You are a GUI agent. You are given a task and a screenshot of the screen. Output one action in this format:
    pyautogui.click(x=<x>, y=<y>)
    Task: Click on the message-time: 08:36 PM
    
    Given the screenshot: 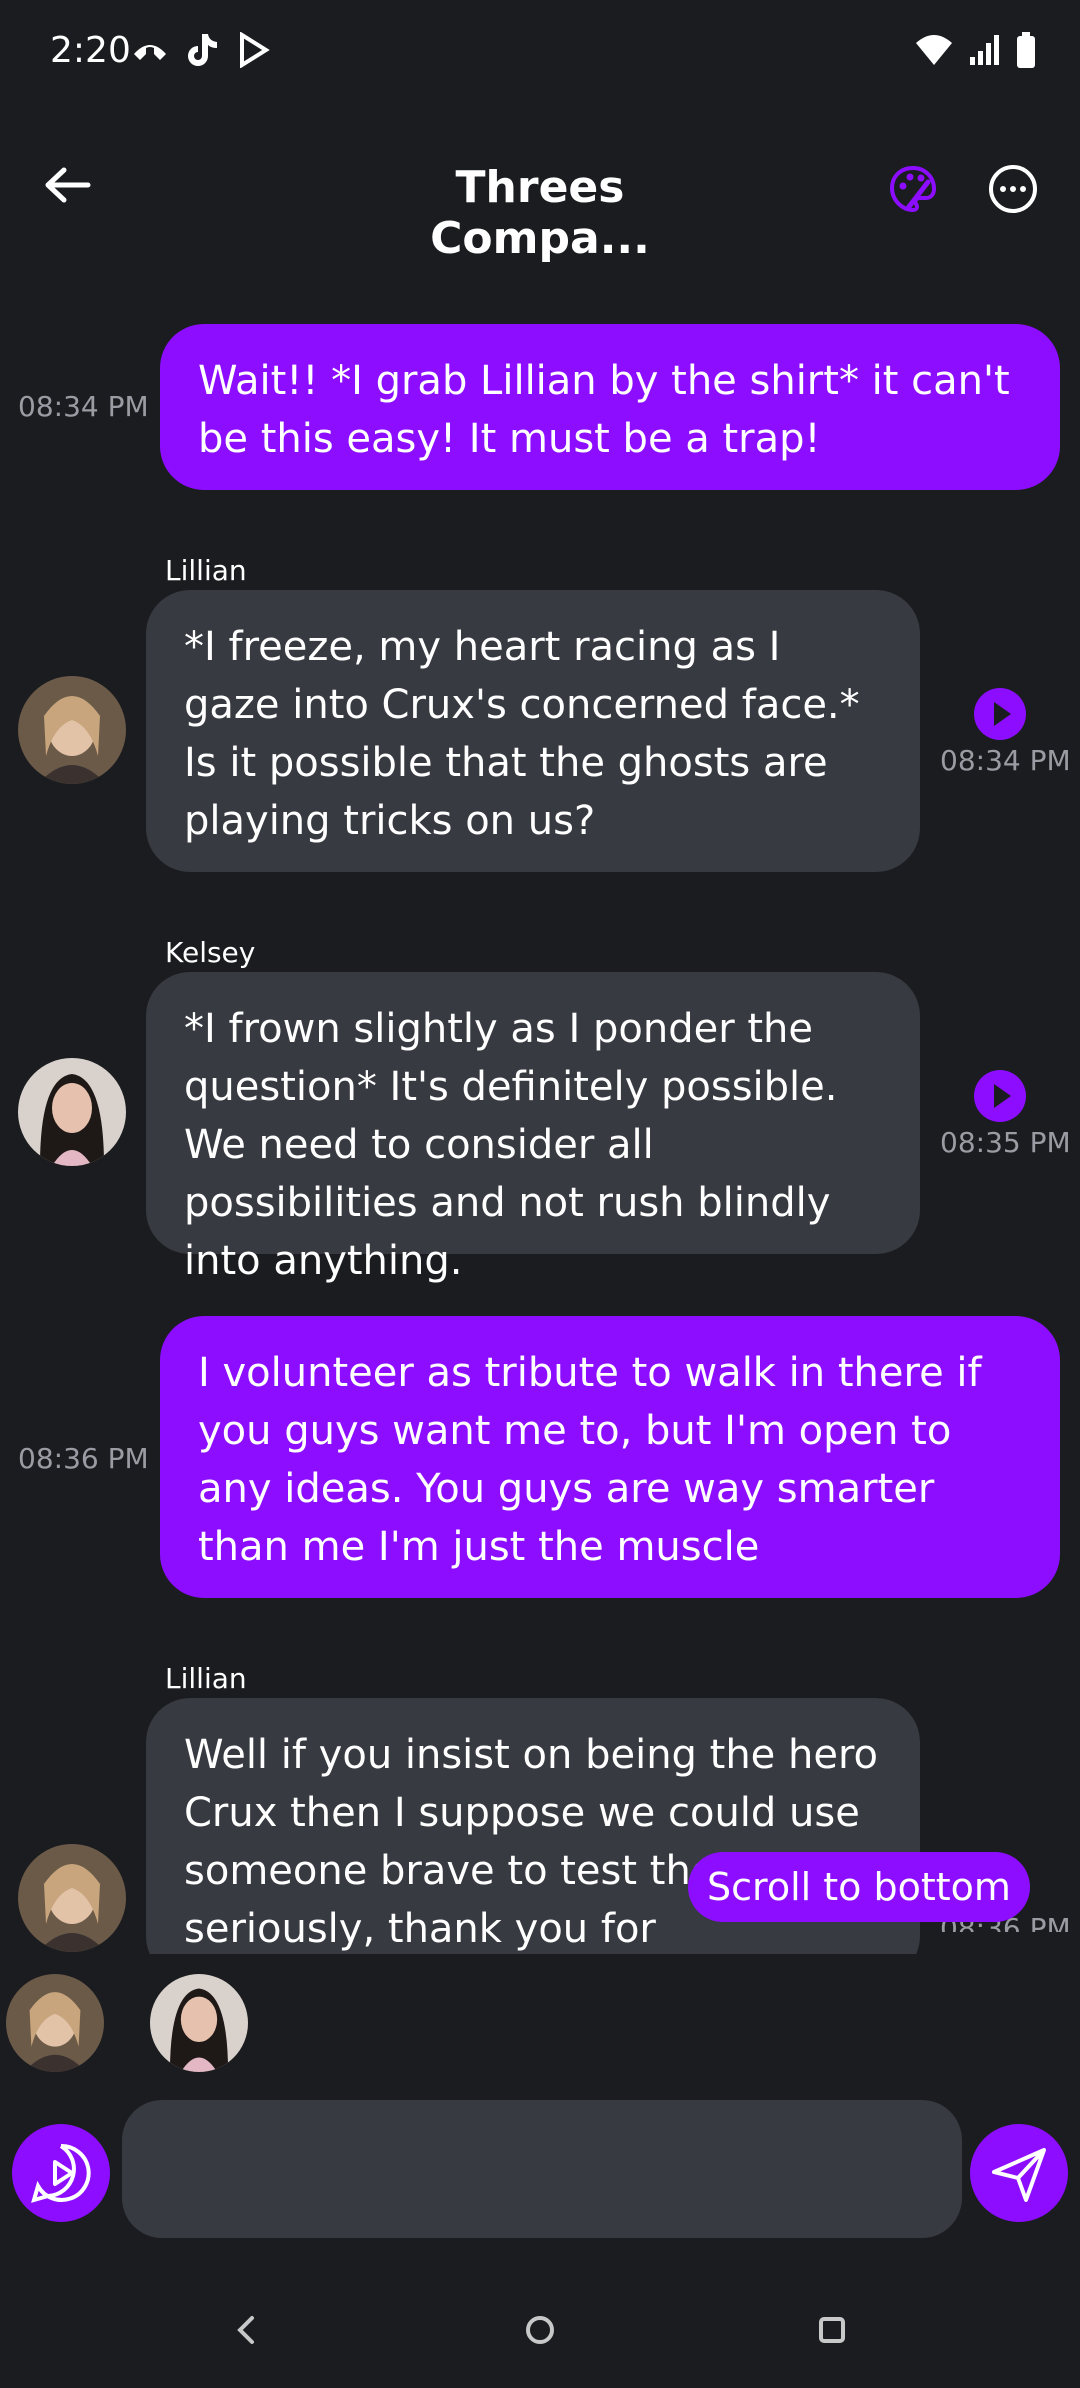 What is the action you would take?
    pyautogui.click(x=83, y=1458)
    